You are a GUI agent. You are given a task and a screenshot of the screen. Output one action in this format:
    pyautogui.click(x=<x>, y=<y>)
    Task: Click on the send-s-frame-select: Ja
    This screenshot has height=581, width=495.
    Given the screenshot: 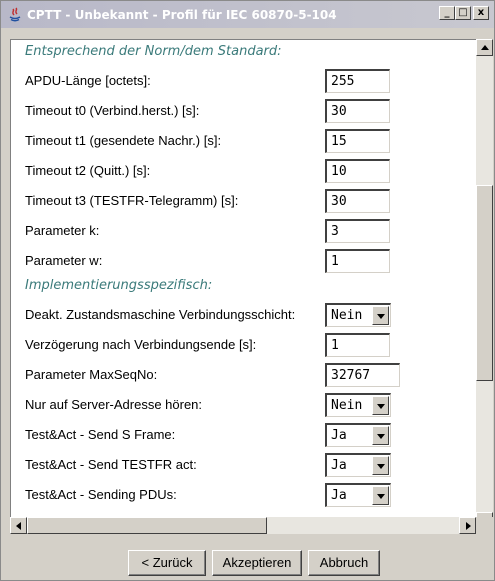 What is the action you would take?
    pyautogui.click(x=358, y=435)
    